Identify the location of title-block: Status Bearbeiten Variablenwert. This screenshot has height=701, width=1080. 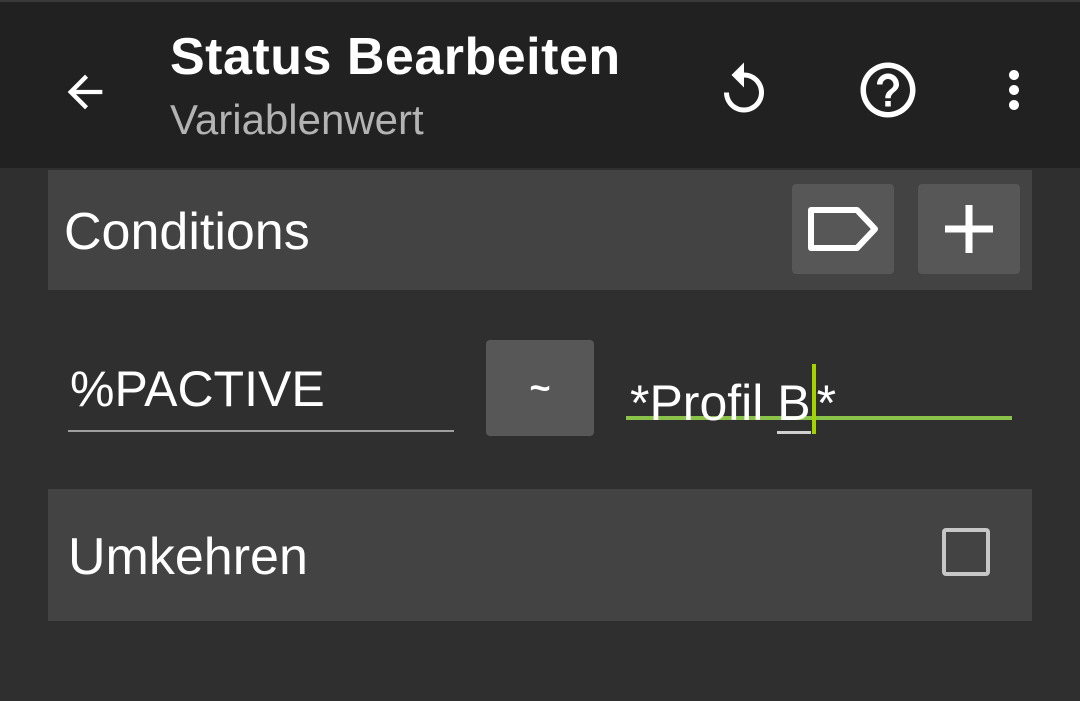
(395, 87).